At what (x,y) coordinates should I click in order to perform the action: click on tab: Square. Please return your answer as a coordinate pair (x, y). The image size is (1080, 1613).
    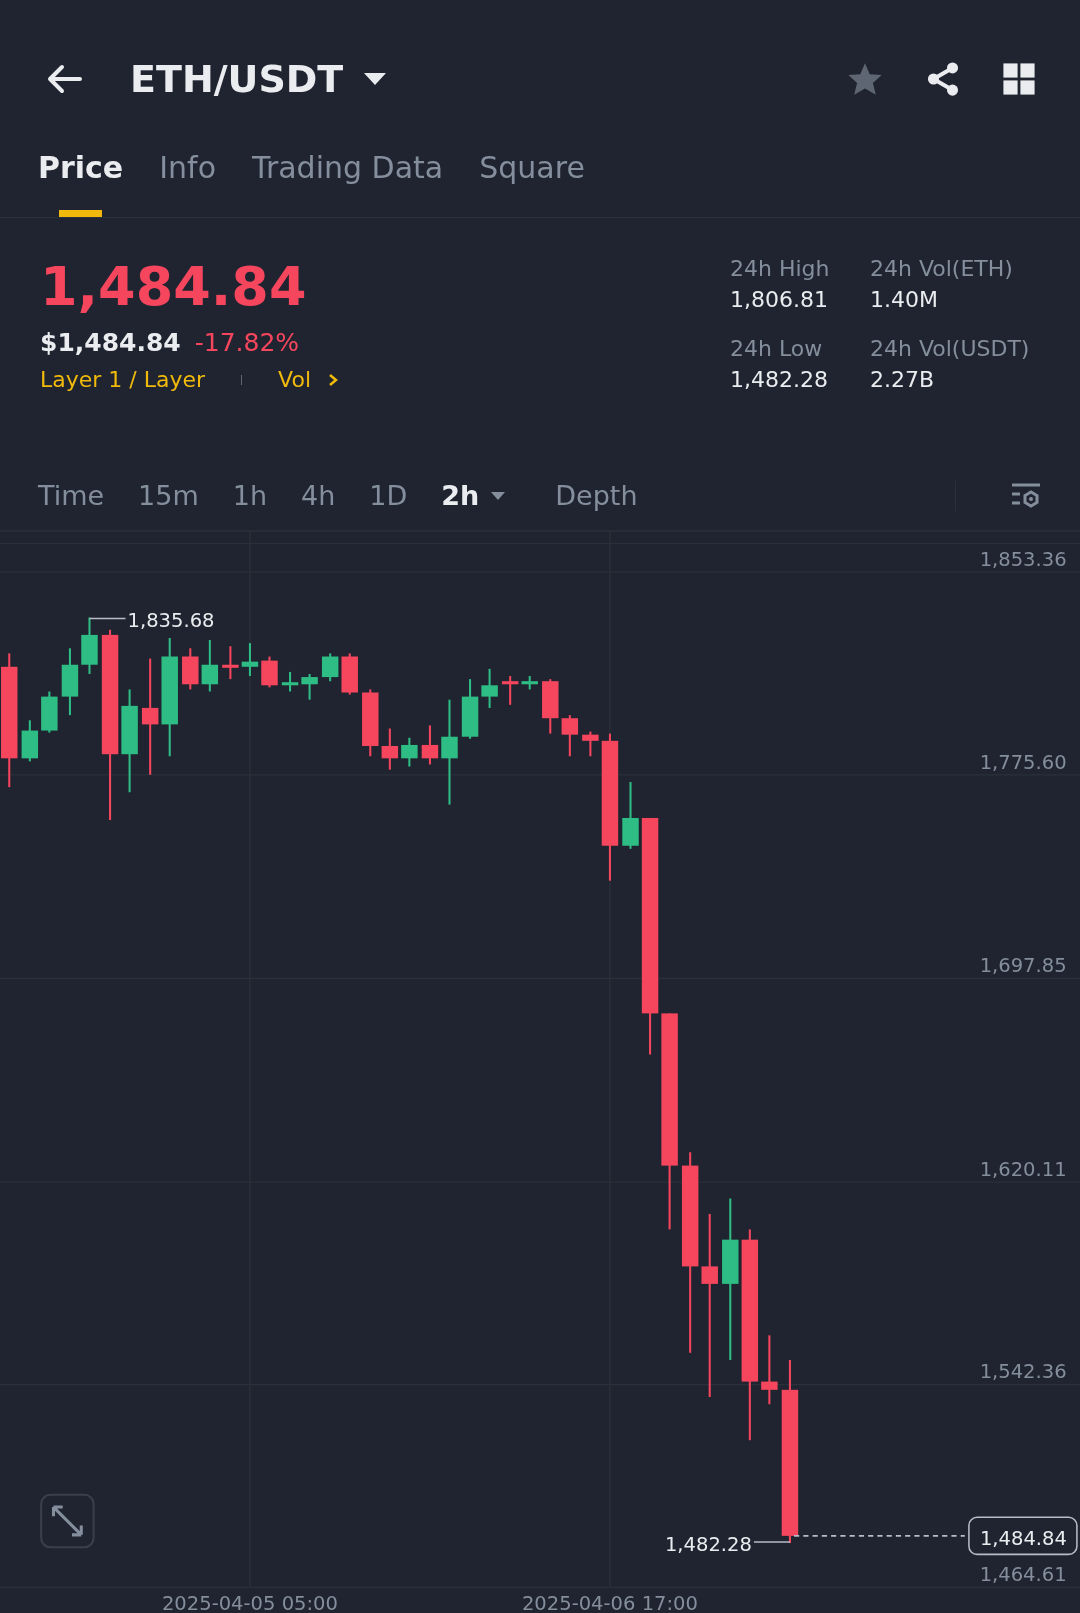
    Looking at the image, I should click on (532, 178).